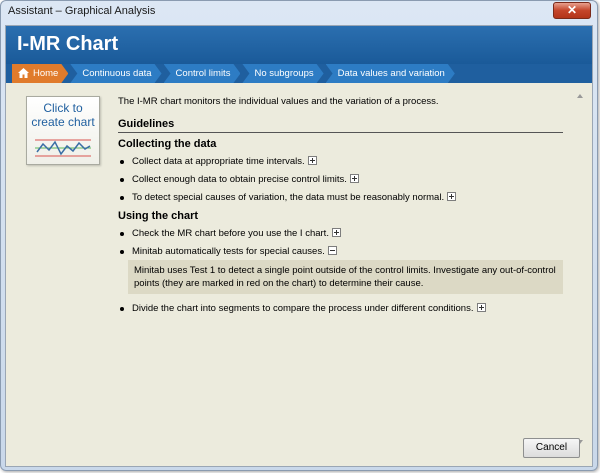 The image size is (600, 473). I want to click on create-chart-button: Click to create chart, so click(63, 130).